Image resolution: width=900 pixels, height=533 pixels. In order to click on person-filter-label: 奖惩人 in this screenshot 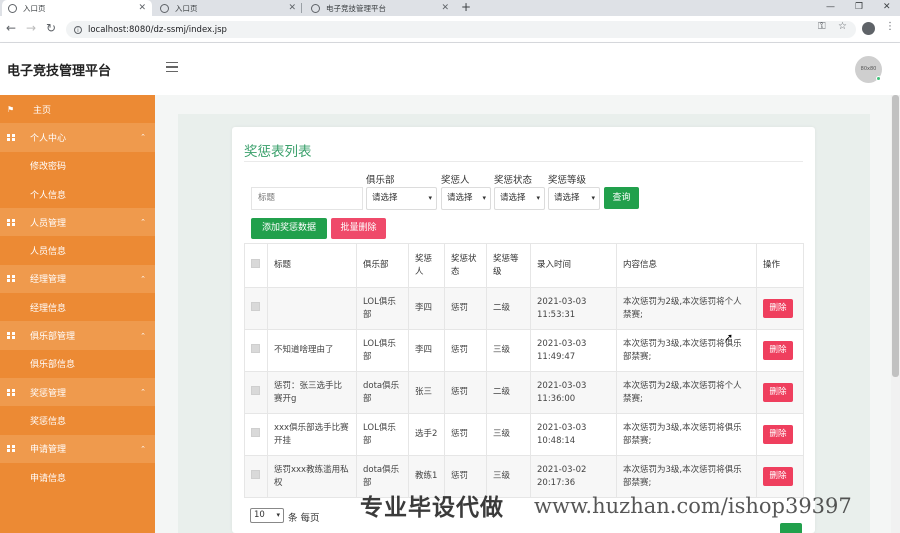, I will do `click(455, 180)`.